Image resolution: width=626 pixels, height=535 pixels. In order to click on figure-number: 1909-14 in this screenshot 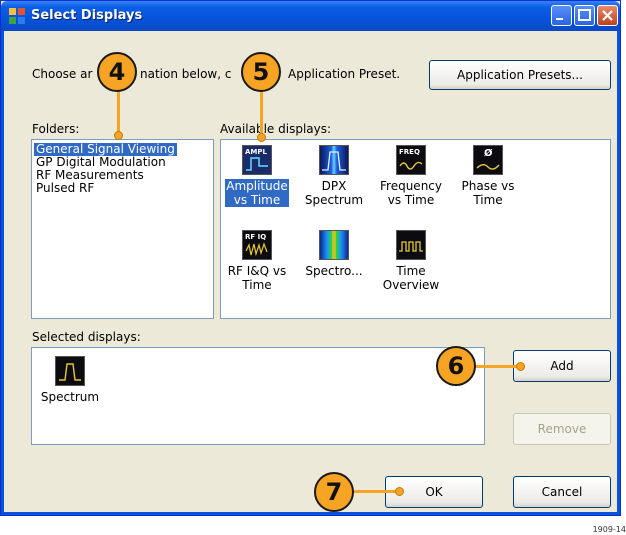, I will do `click(609, 529)`.